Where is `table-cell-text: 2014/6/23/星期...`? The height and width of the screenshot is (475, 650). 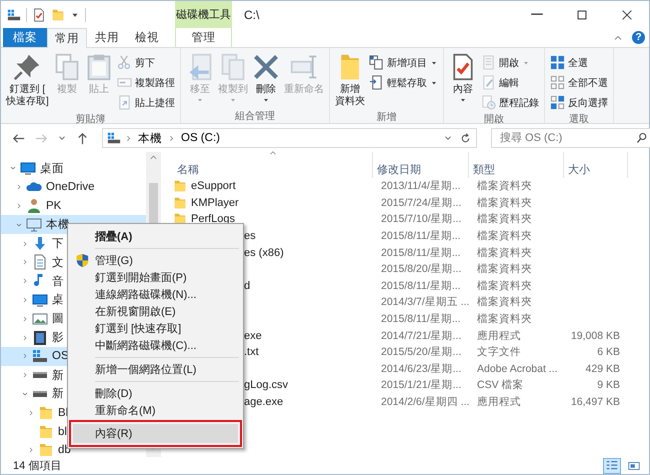 table-cell-text: 2014/6/23/星期... is located at coordinates (421, 369).